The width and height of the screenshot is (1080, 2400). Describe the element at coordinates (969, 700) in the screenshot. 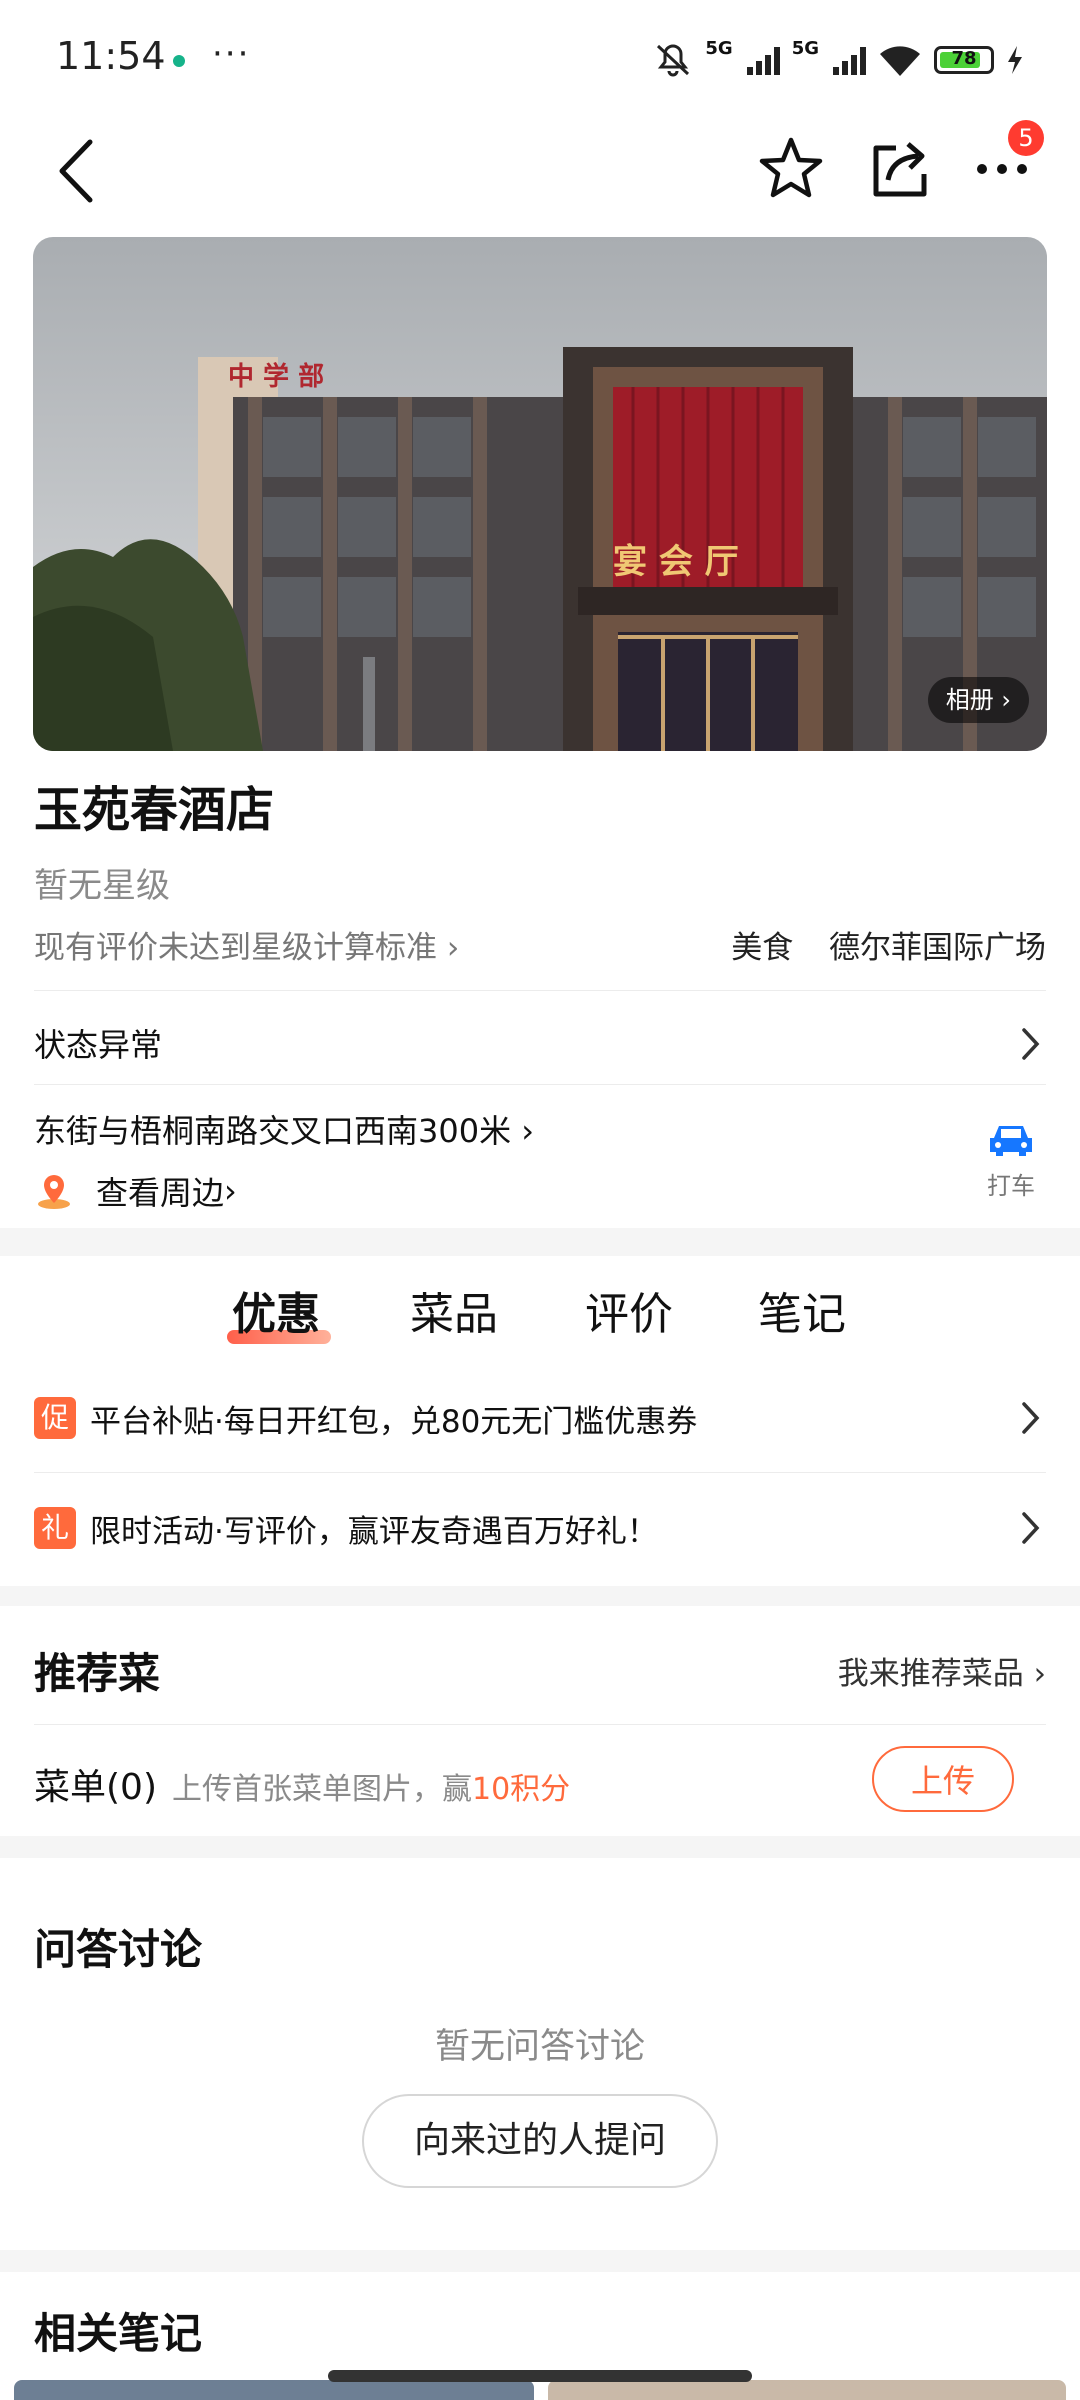

I see `album-label: 相册` at that location.